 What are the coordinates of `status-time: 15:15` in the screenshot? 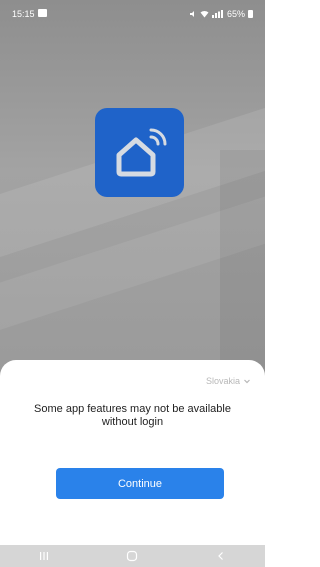 It's located at (23, 14).